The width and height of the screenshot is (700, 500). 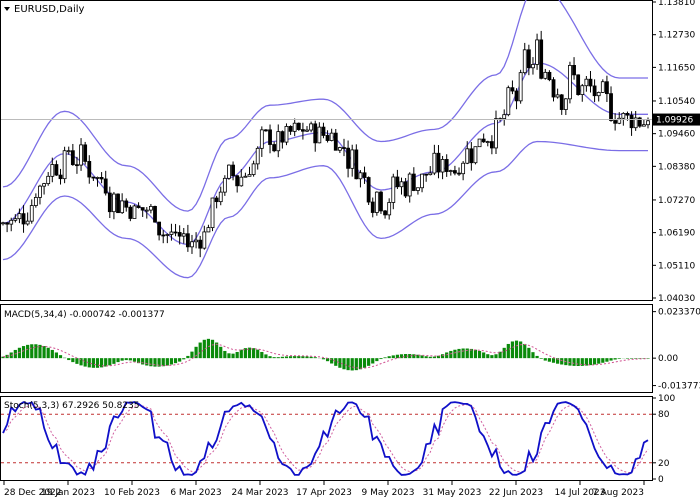 I want to click on price-tick-label: 1.09460, so click(x=676, y=135).